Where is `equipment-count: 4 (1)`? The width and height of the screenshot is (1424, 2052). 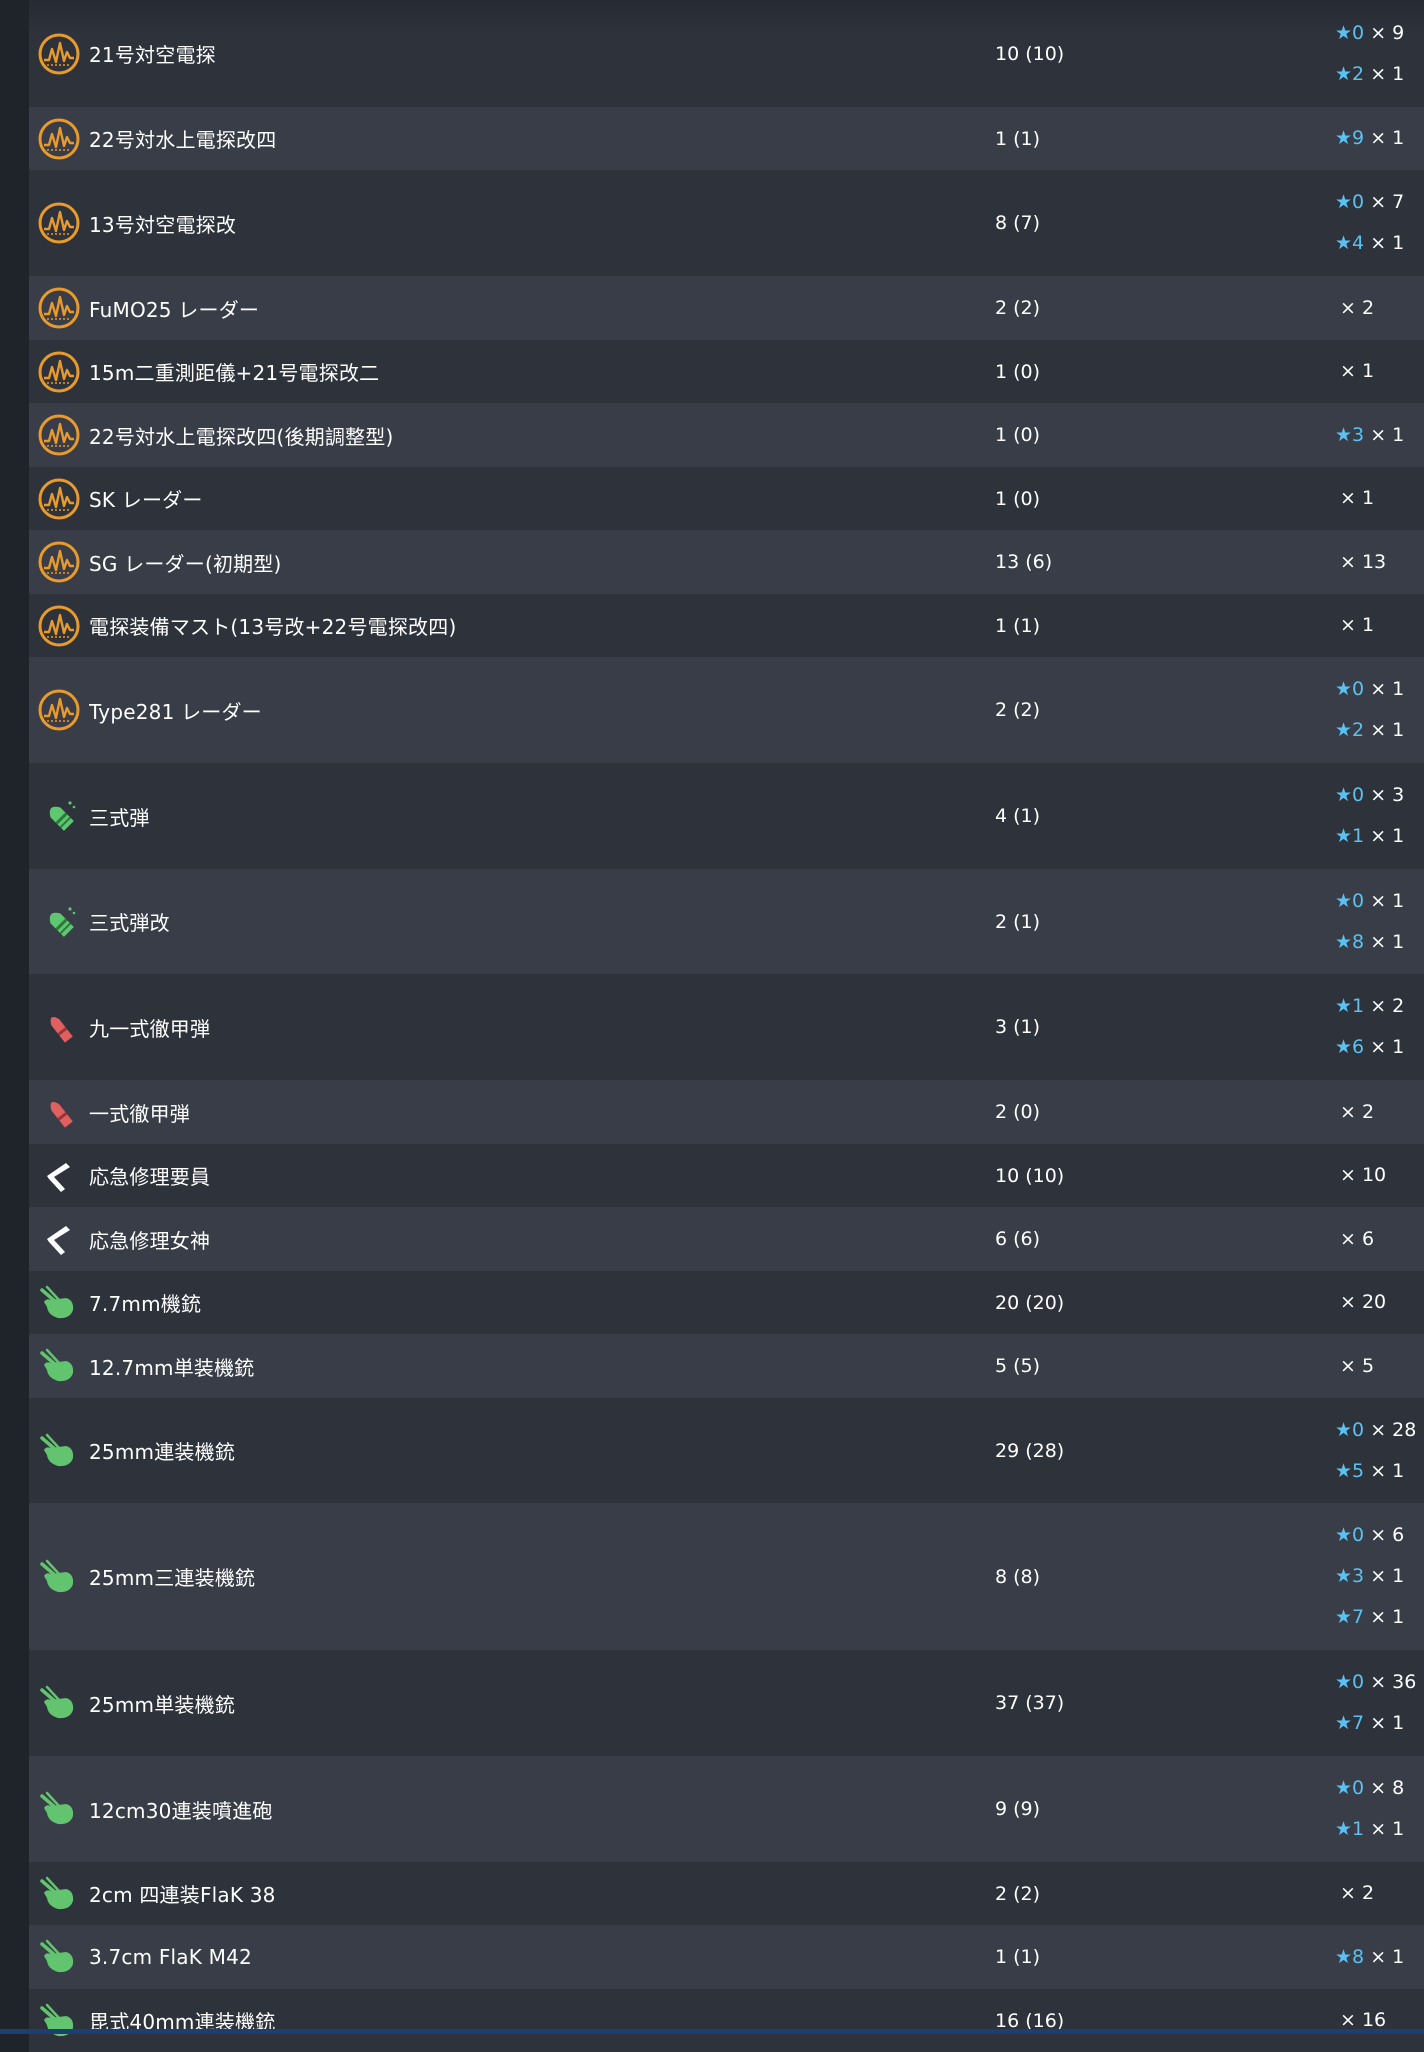
equipment-count: 4 (1) is located at coordinates (1018, 816).